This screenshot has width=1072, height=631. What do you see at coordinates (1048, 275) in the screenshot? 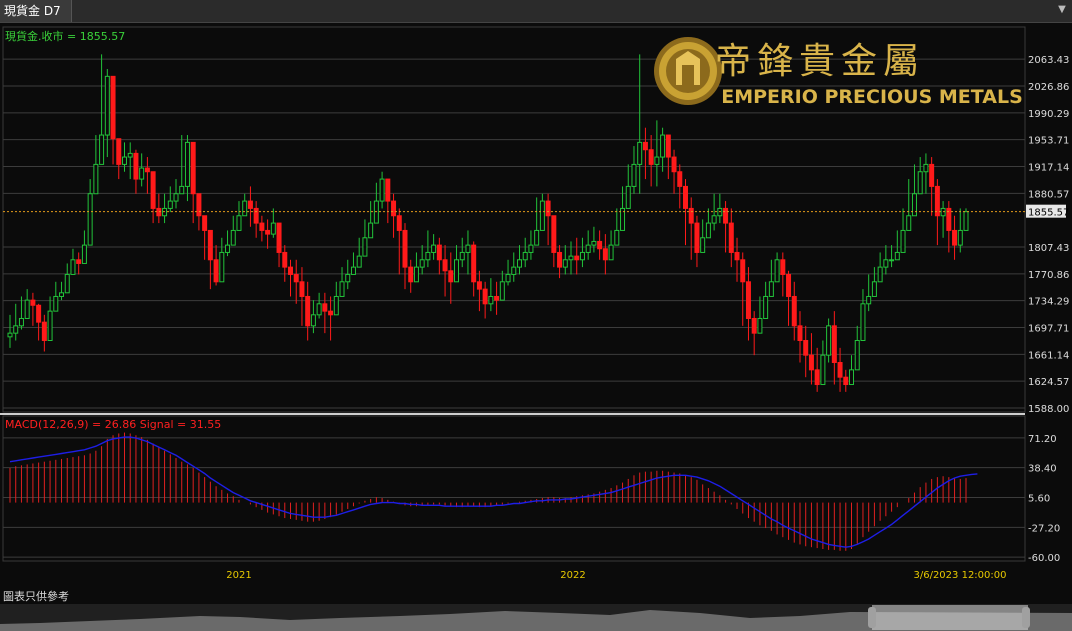
I see `price-tick-label: 1770.86` at bounding box center [1048, 275].